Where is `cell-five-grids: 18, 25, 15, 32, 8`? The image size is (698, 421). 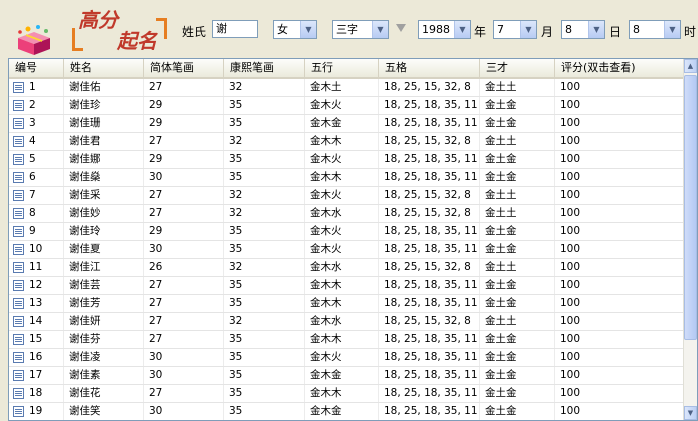
cell-five-grids: 18, 25, 15, 32, 8 is located at coordinates (429, 141).